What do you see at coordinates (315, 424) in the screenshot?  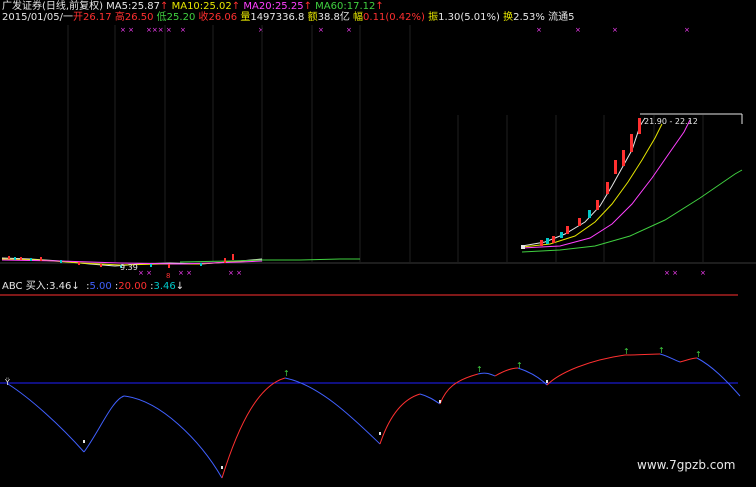 I see `turning-points` at bounding box center [315, 424].